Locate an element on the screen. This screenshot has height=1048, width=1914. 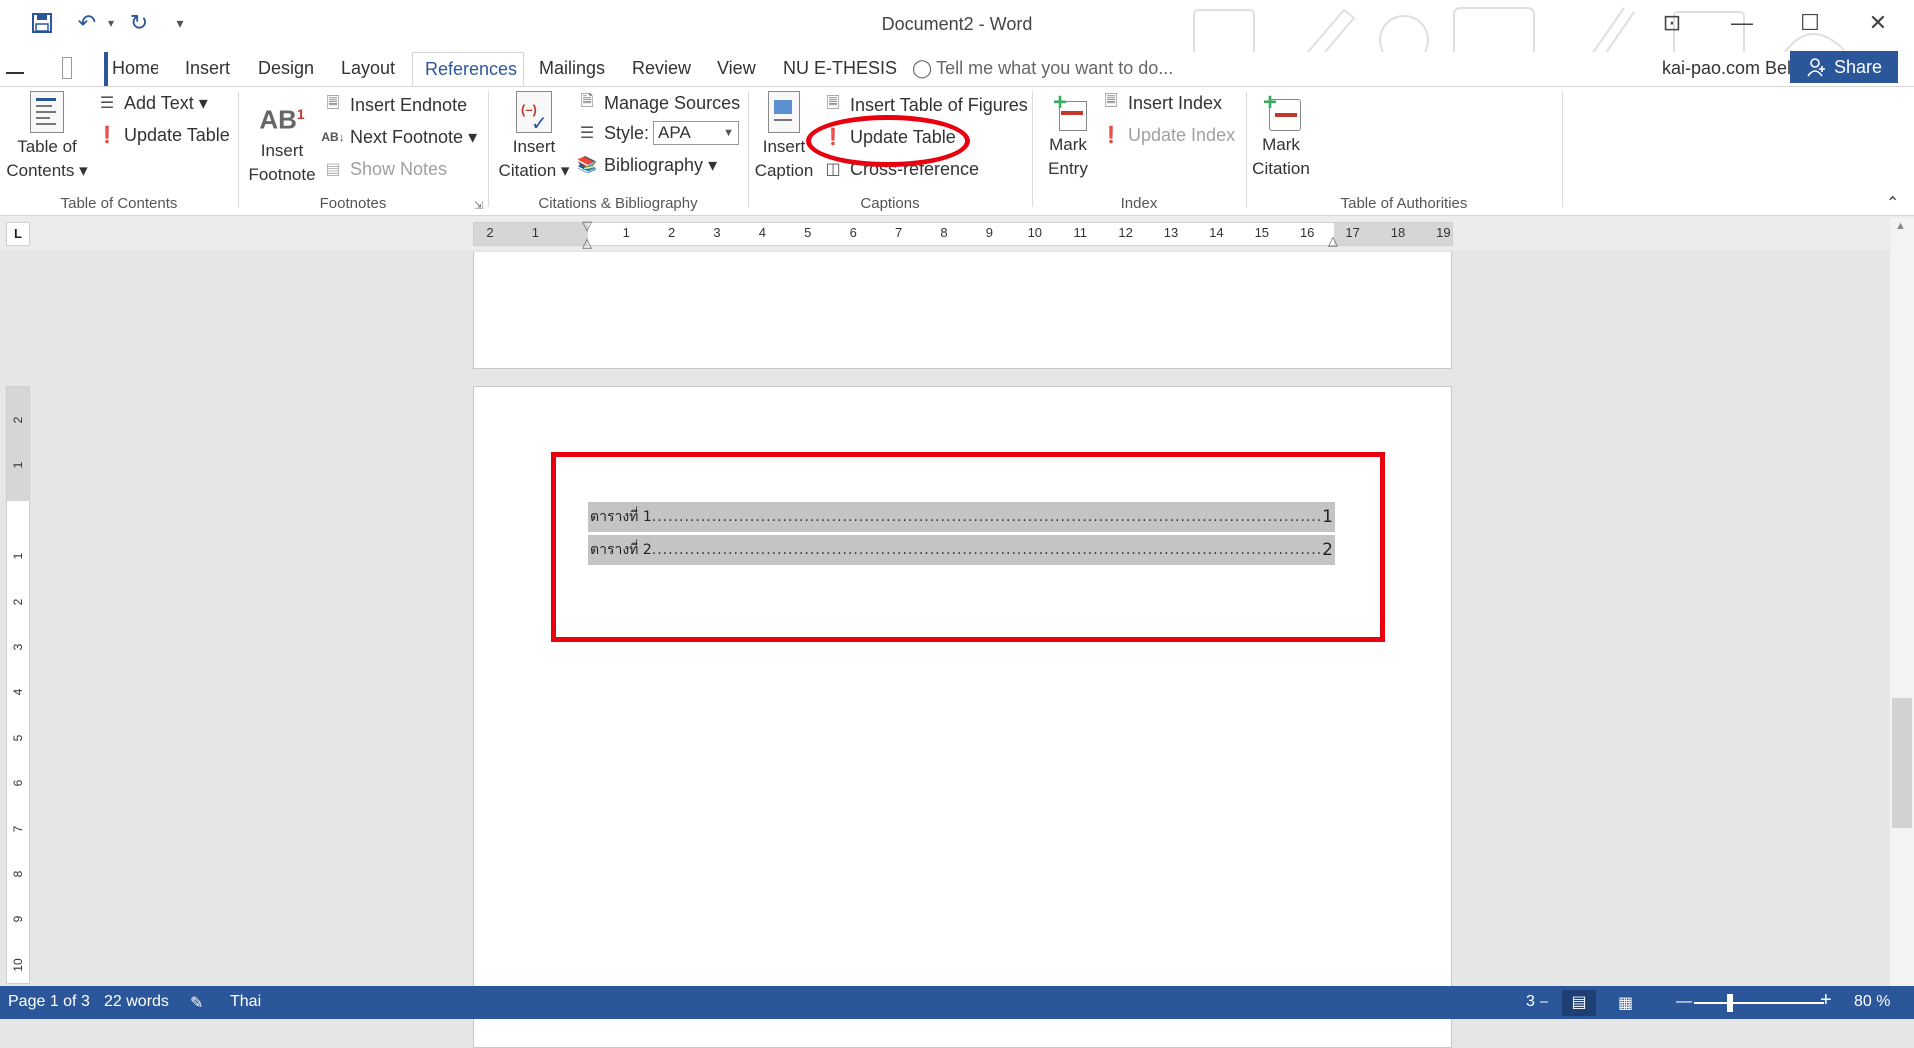
scrollbar-thumb is located at coordinates (1902, 763).